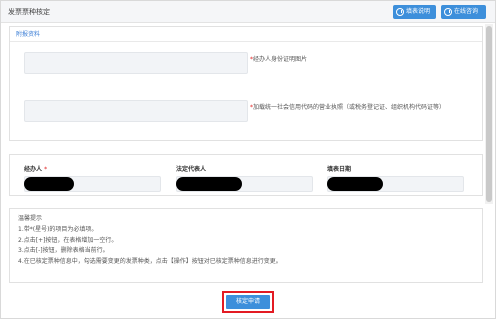 The width and height of the screenshot is (496, 319). Describe the element at coordinates (191, 169) in the screenshot. I see `legal-rep-label: 法定代表人` at that location.